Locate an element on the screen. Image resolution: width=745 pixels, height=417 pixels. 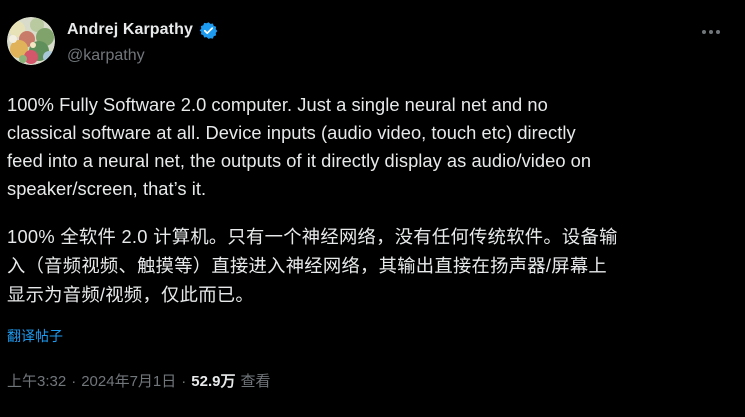
avatar is located at coordinates (31, 41).